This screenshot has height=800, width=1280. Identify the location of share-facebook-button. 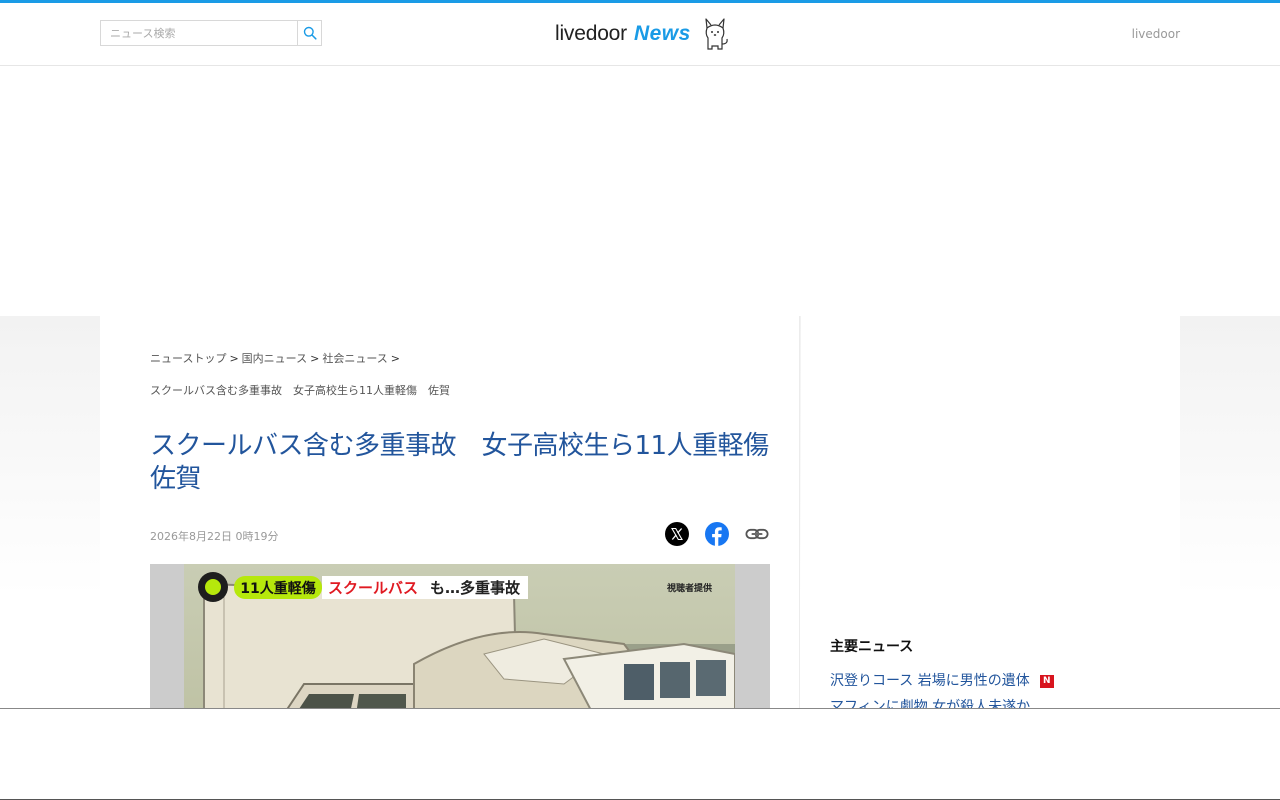
(717, 534).